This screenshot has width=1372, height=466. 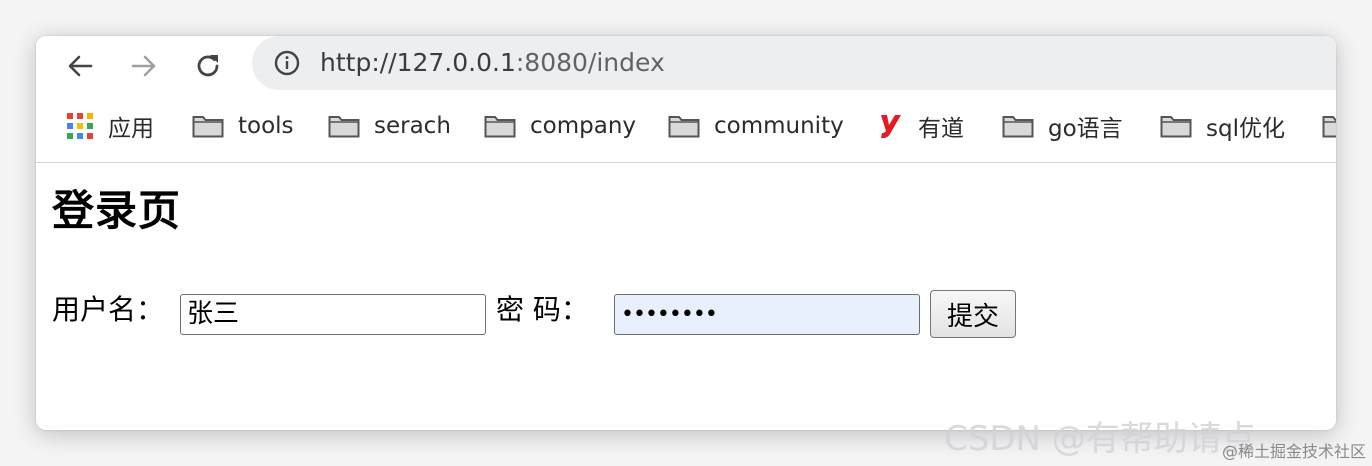 I want to click on bookmark-sql: sql优化, so click(x=1222, y=126).